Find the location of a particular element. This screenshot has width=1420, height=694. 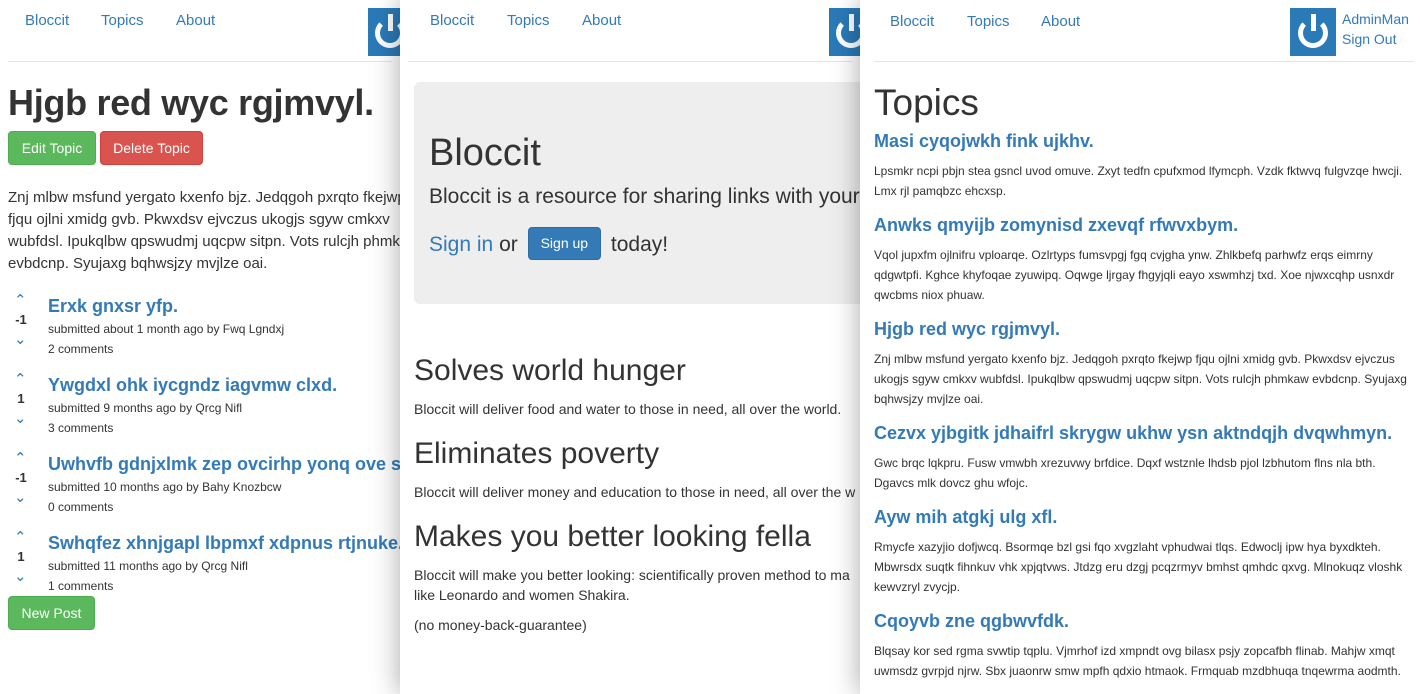

post-comments-count: 0 comments is located at coordinates (81, 507).